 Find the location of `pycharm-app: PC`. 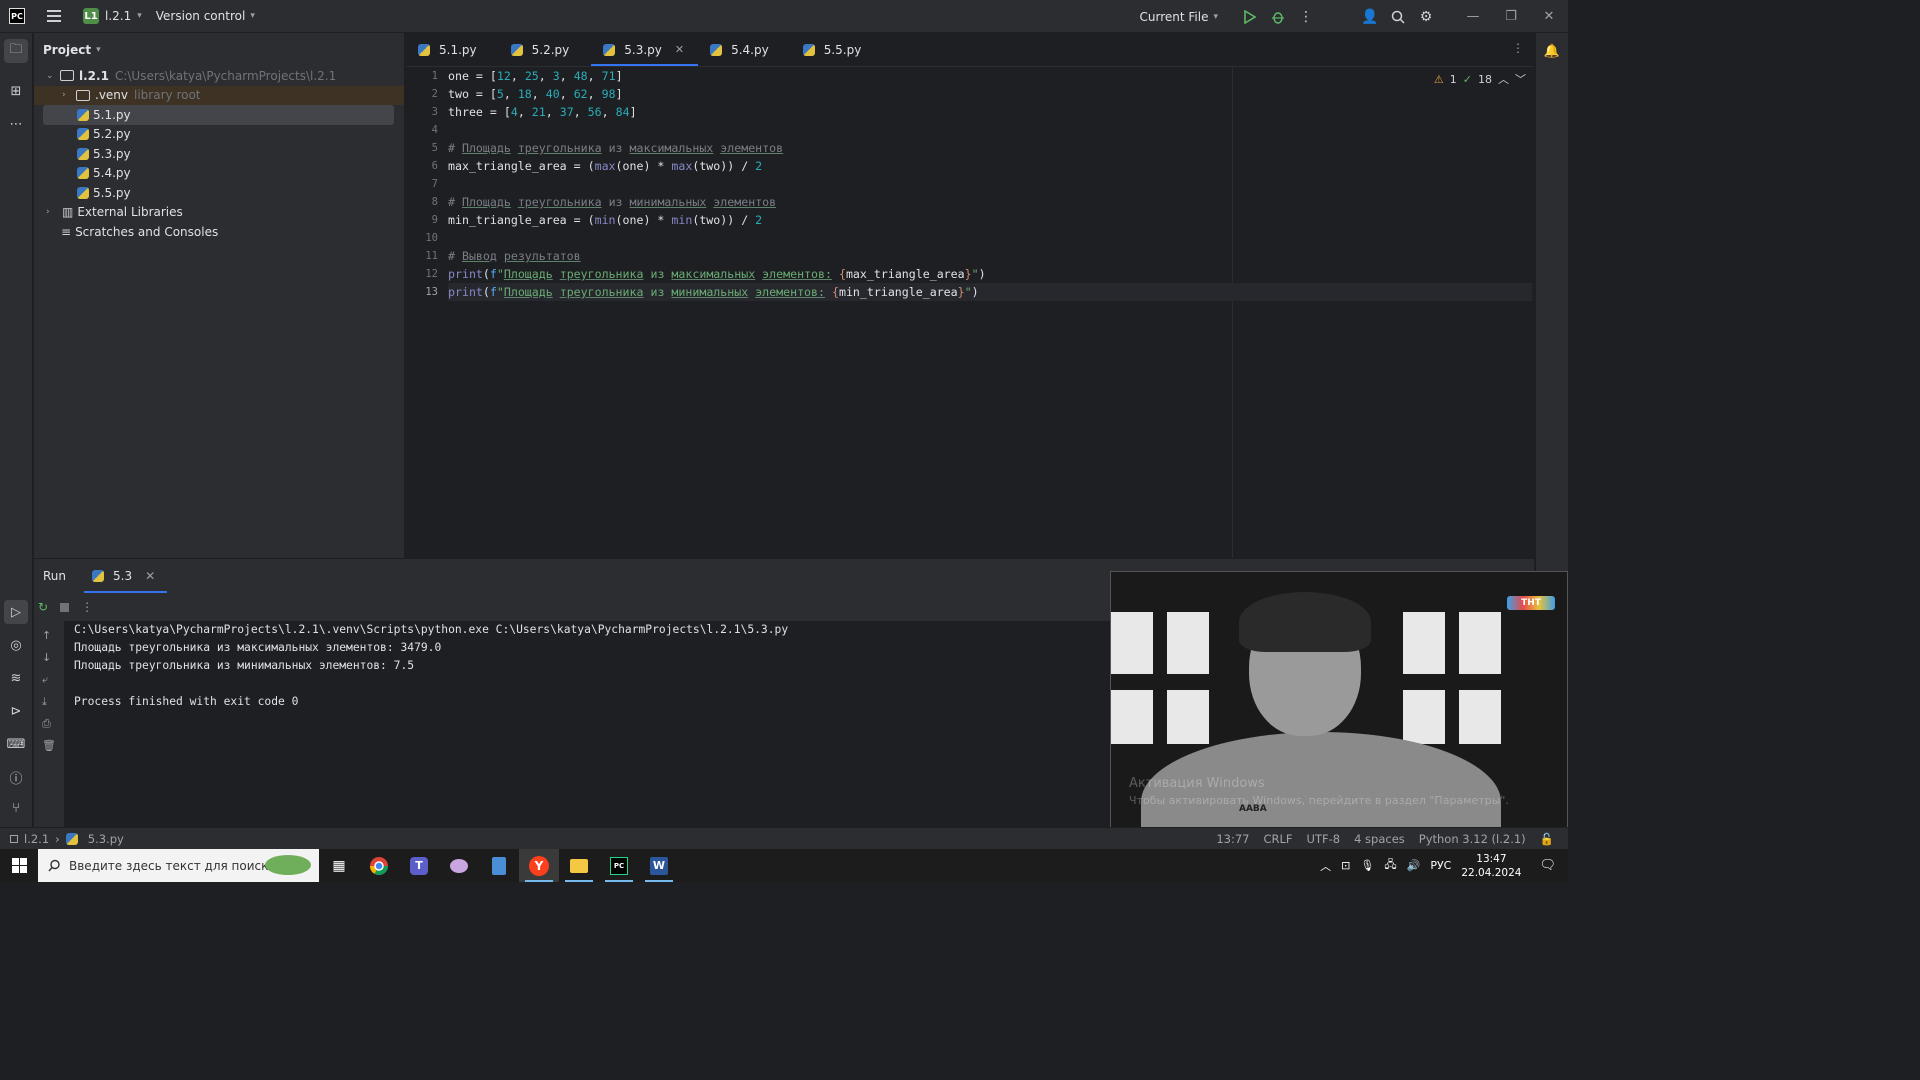

pycharm-app: PC is located at coordinates (619, 865).